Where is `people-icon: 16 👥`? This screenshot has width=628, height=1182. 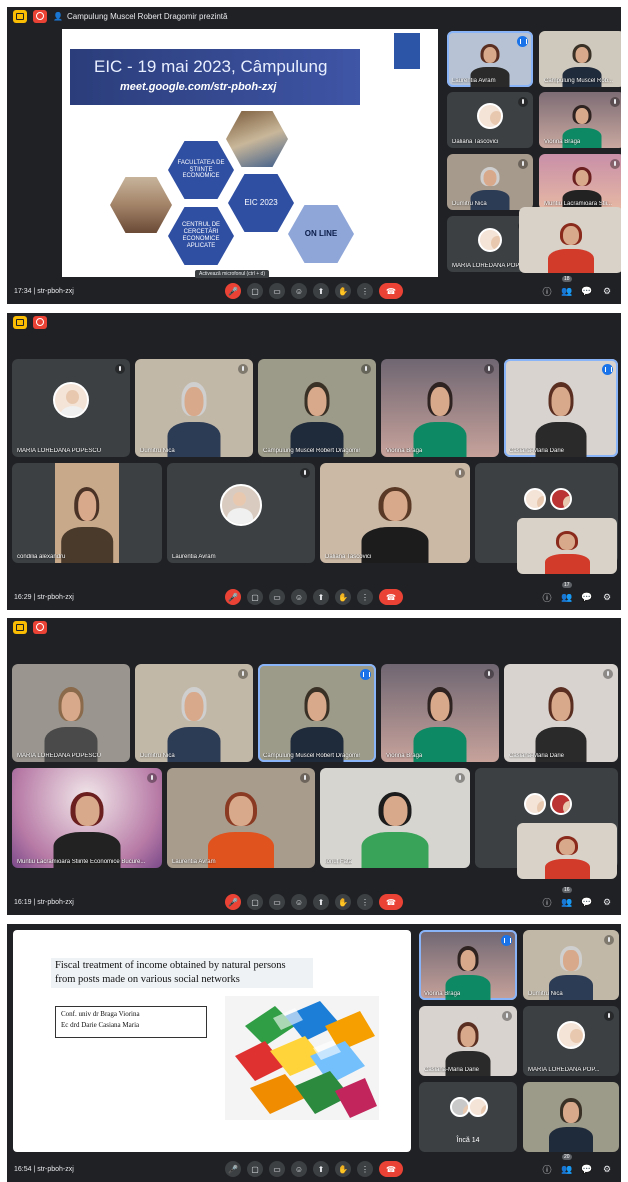
people-icon: 16 👥 is located at coordinates (567, 897).